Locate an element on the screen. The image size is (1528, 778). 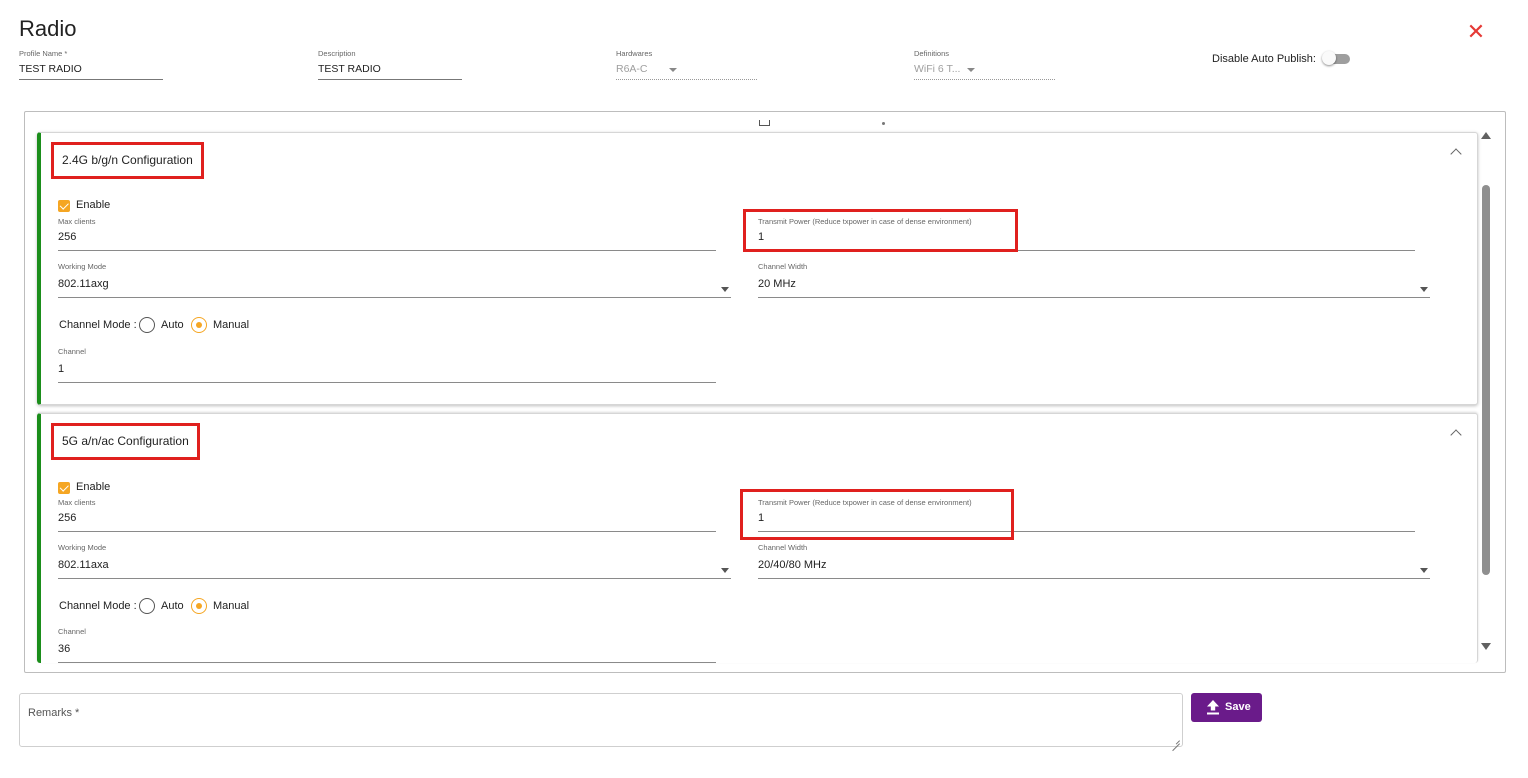
band-5-max-clients-field: Max clients 256 is located at coordinates (387, 515).